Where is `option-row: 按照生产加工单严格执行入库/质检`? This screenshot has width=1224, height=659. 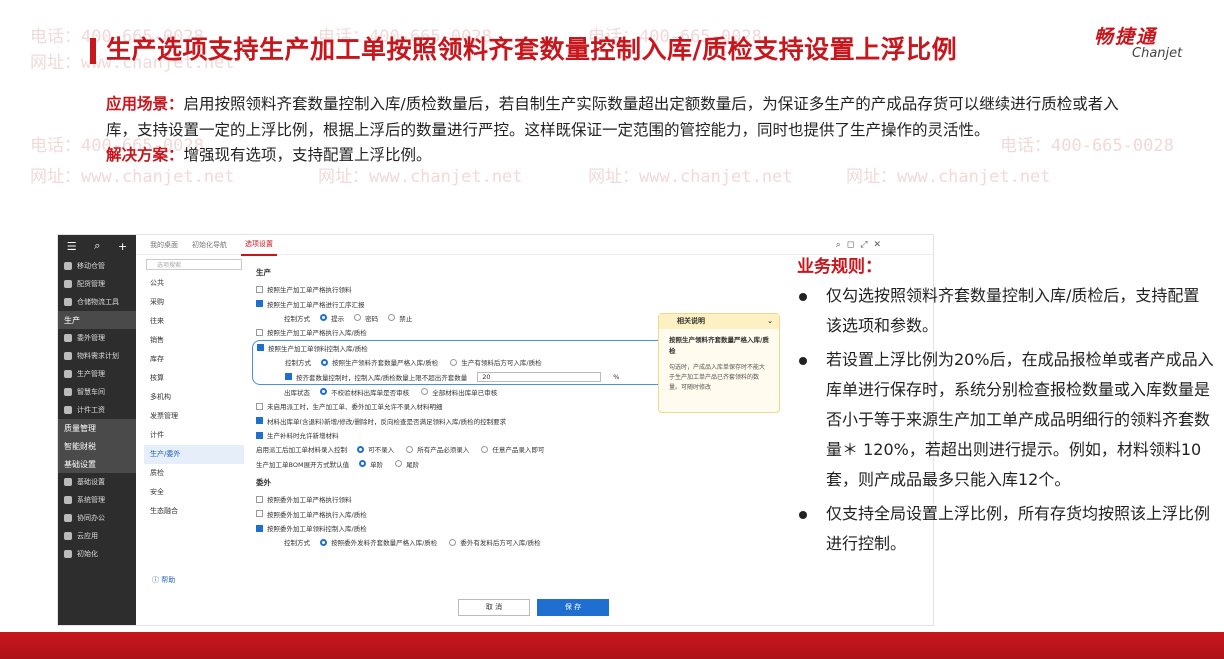
option-row: 按照生产加工单严格执行入库/质检 is located at coordinates (471, 332).